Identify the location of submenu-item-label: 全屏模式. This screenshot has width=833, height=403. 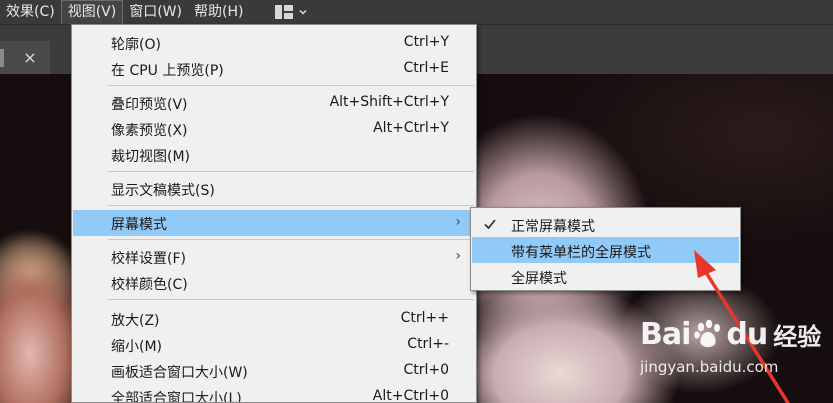
(539, 279).